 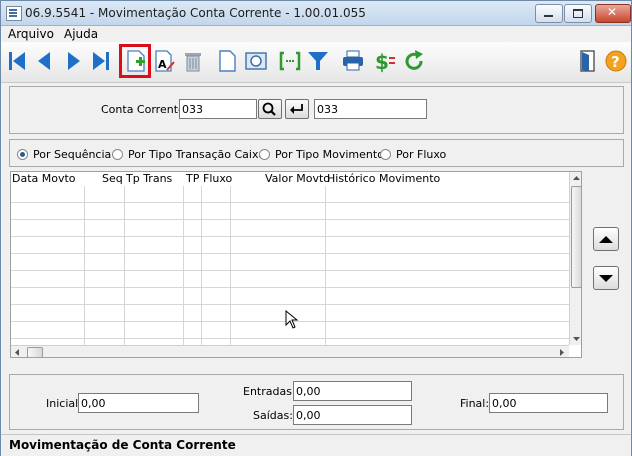 I want to click on radio-label: Por Fluxo, so click(x=421, y=154).